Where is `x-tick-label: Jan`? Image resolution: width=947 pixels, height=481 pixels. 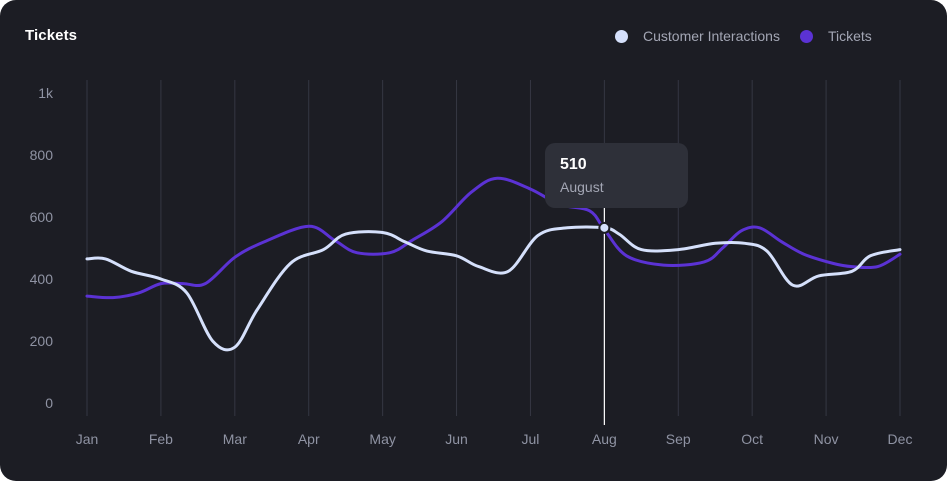
x-tick-label: Jan is located at coordinates (87, 439).